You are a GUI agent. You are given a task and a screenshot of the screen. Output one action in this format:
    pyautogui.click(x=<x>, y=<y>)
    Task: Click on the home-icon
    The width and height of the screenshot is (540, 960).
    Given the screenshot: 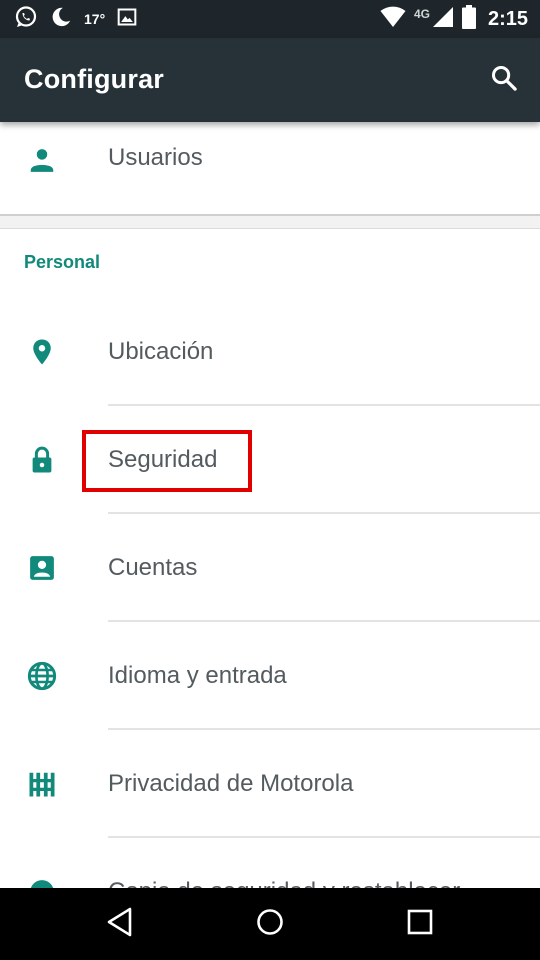 What is the action you would take?
    pyautogui.click(x=270, y=924)
    